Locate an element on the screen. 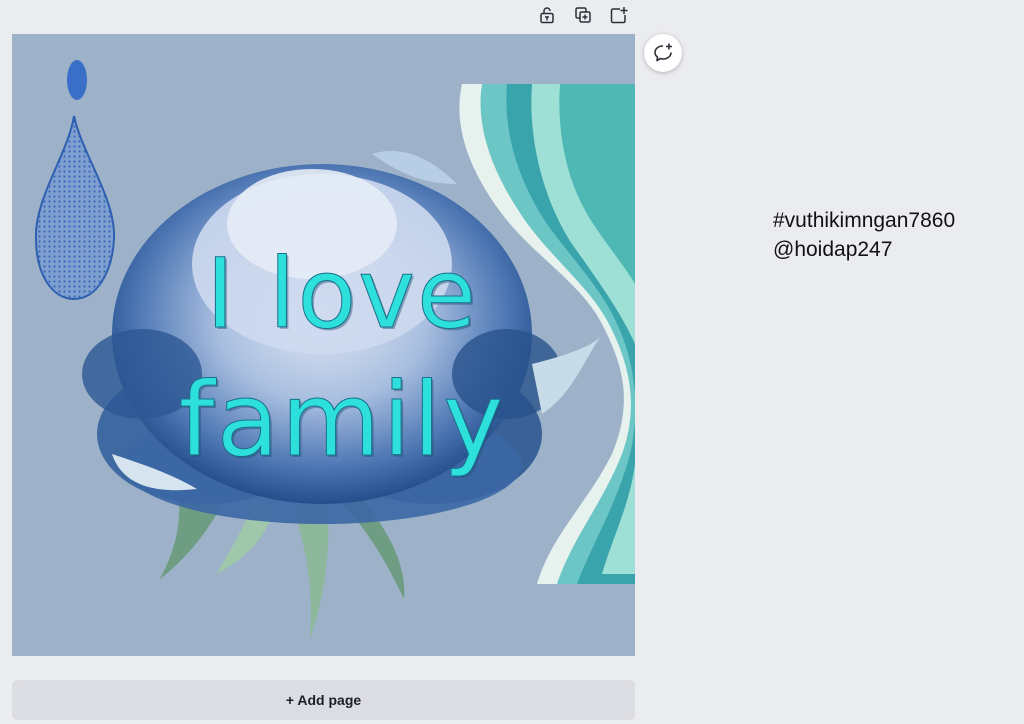 Image resolution: width=1024 pixels, height=724 pixels. oval-shape is located at coordinates (77, 80).